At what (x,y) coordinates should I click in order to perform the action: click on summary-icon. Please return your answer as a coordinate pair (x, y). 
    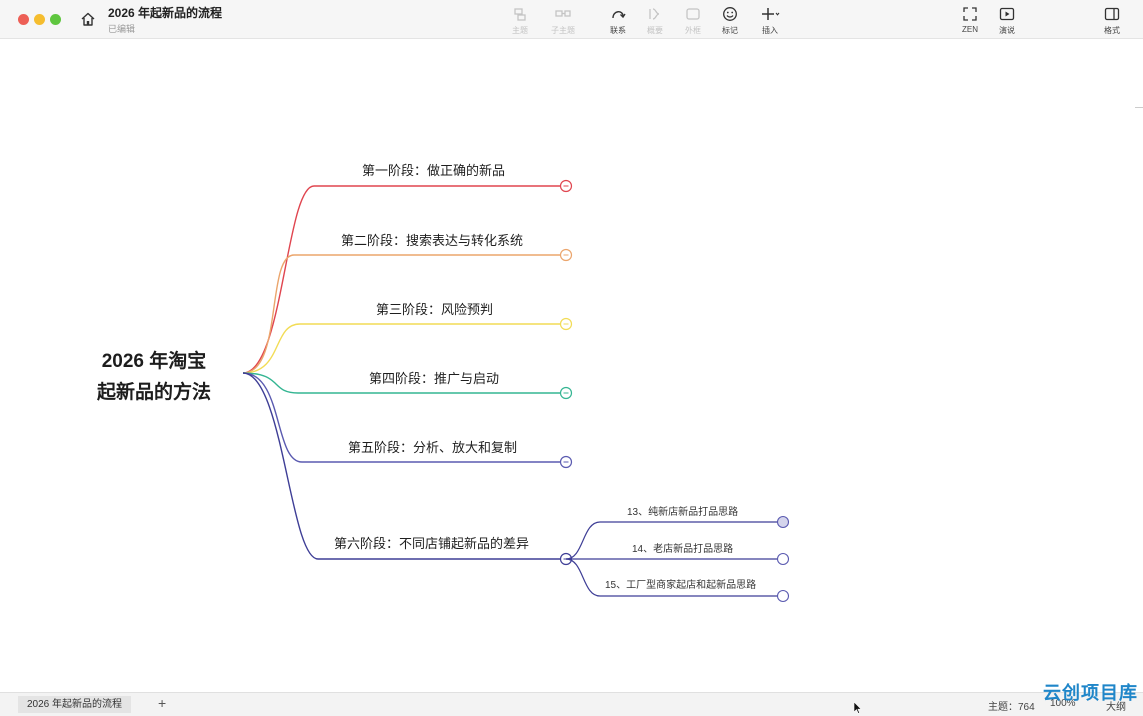
    Looking at the image, I should click on (654, 14).